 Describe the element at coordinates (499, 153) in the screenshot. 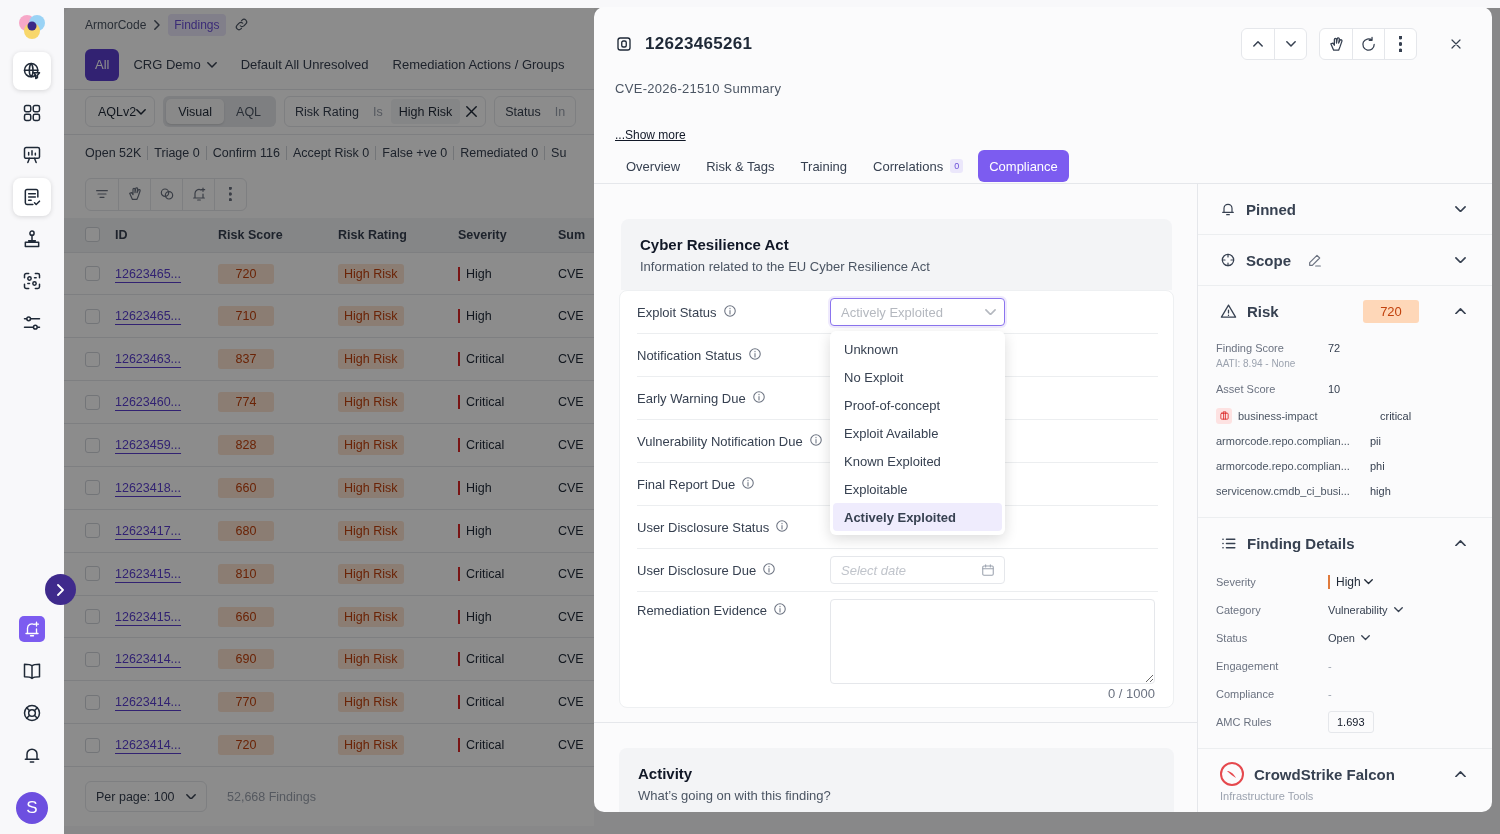

I see `status-count: Remediated 0` at that location.